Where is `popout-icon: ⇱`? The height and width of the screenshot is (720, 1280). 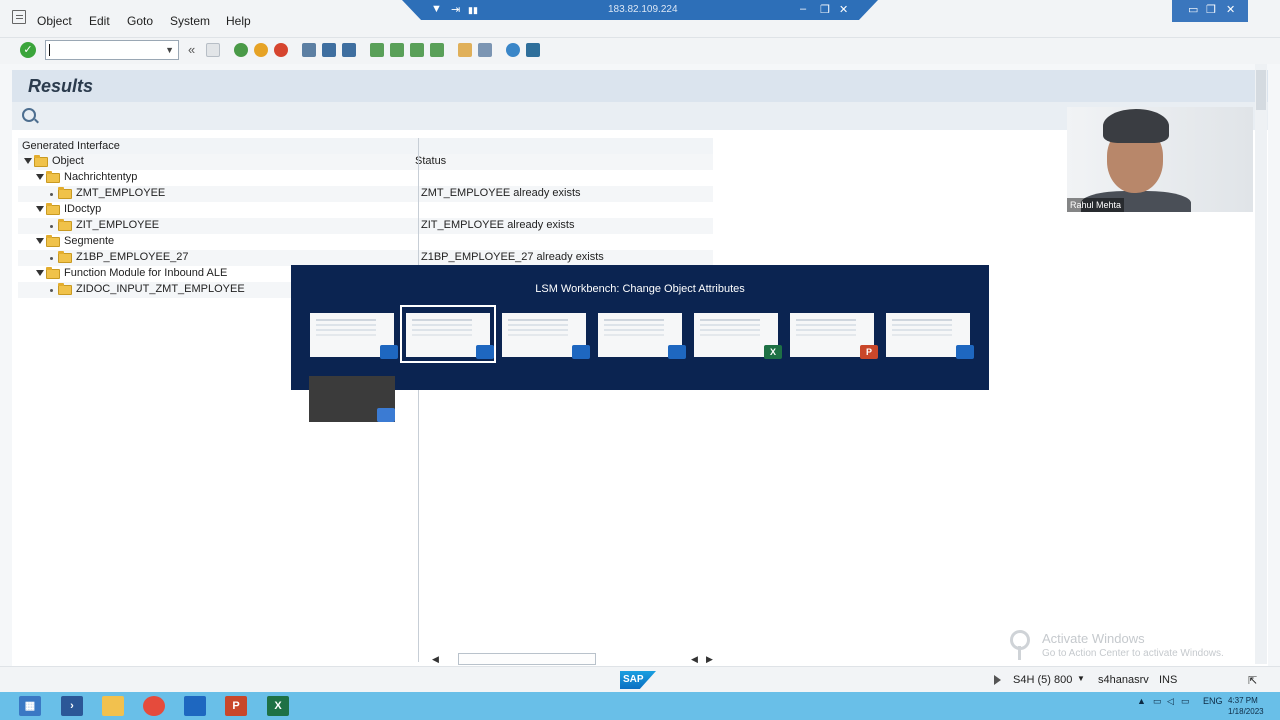 popout-icon: ⇱ is located at coordinates (1252, 680).